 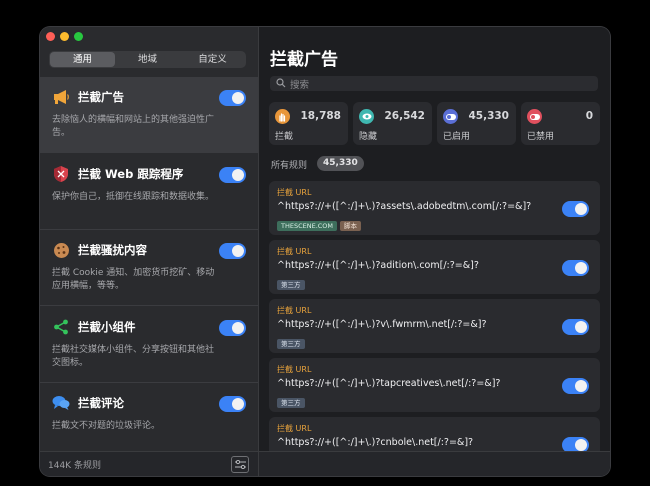 I want to click on tab-general: 通用, so click(x=82, y=59).